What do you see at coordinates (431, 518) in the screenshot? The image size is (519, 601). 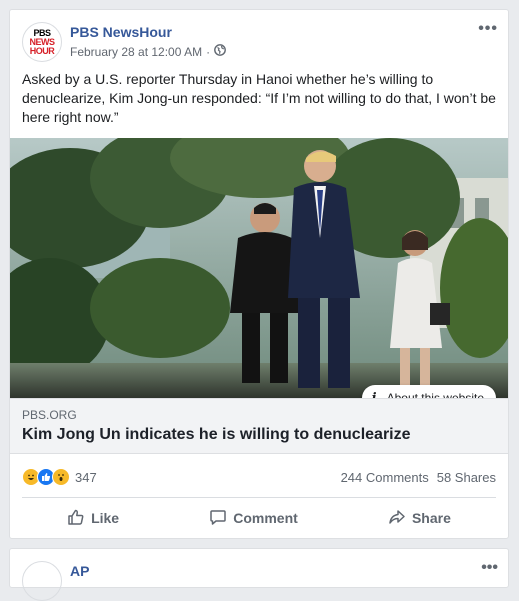 I see `share-label: Share` at bounding box center [431, 518].